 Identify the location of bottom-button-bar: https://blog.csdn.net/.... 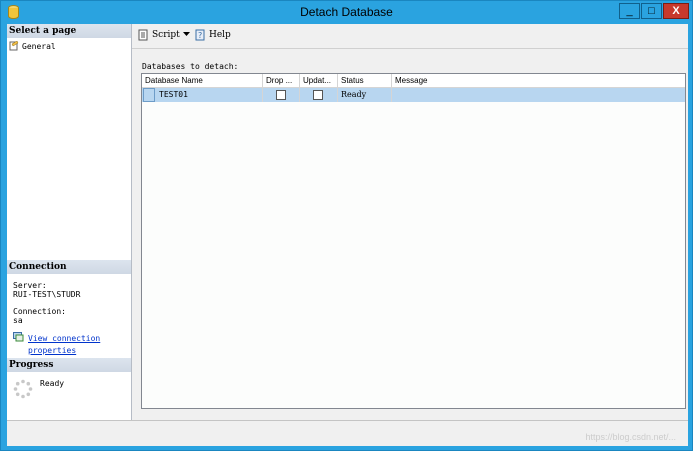
(347, 433).